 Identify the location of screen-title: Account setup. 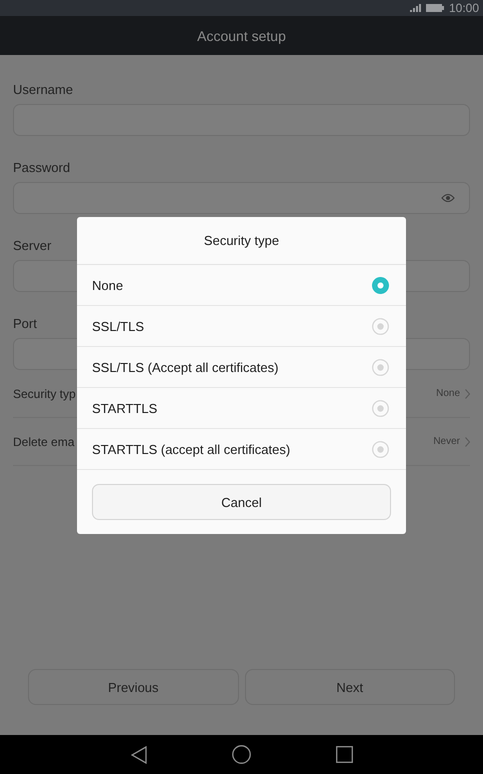
(241, 36).